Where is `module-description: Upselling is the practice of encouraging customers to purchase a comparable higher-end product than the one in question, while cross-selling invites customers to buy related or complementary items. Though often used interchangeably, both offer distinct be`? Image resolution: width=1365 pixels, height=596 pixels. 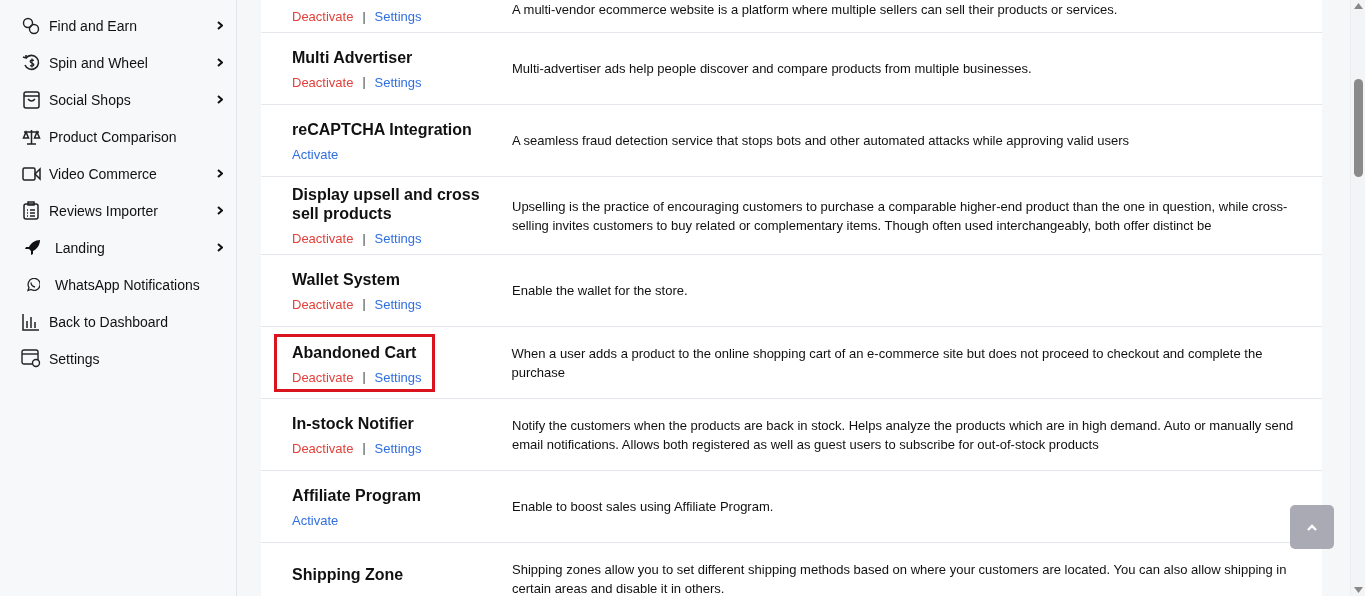 module-description: Upselling is the practice of encouraging customers to purchase a comparable higher-end product than the one in question, while cross-selling invites customers to buy related or complementary items. Though often used interchangeably, both offer distinct be is located at coordinates (900, 216).